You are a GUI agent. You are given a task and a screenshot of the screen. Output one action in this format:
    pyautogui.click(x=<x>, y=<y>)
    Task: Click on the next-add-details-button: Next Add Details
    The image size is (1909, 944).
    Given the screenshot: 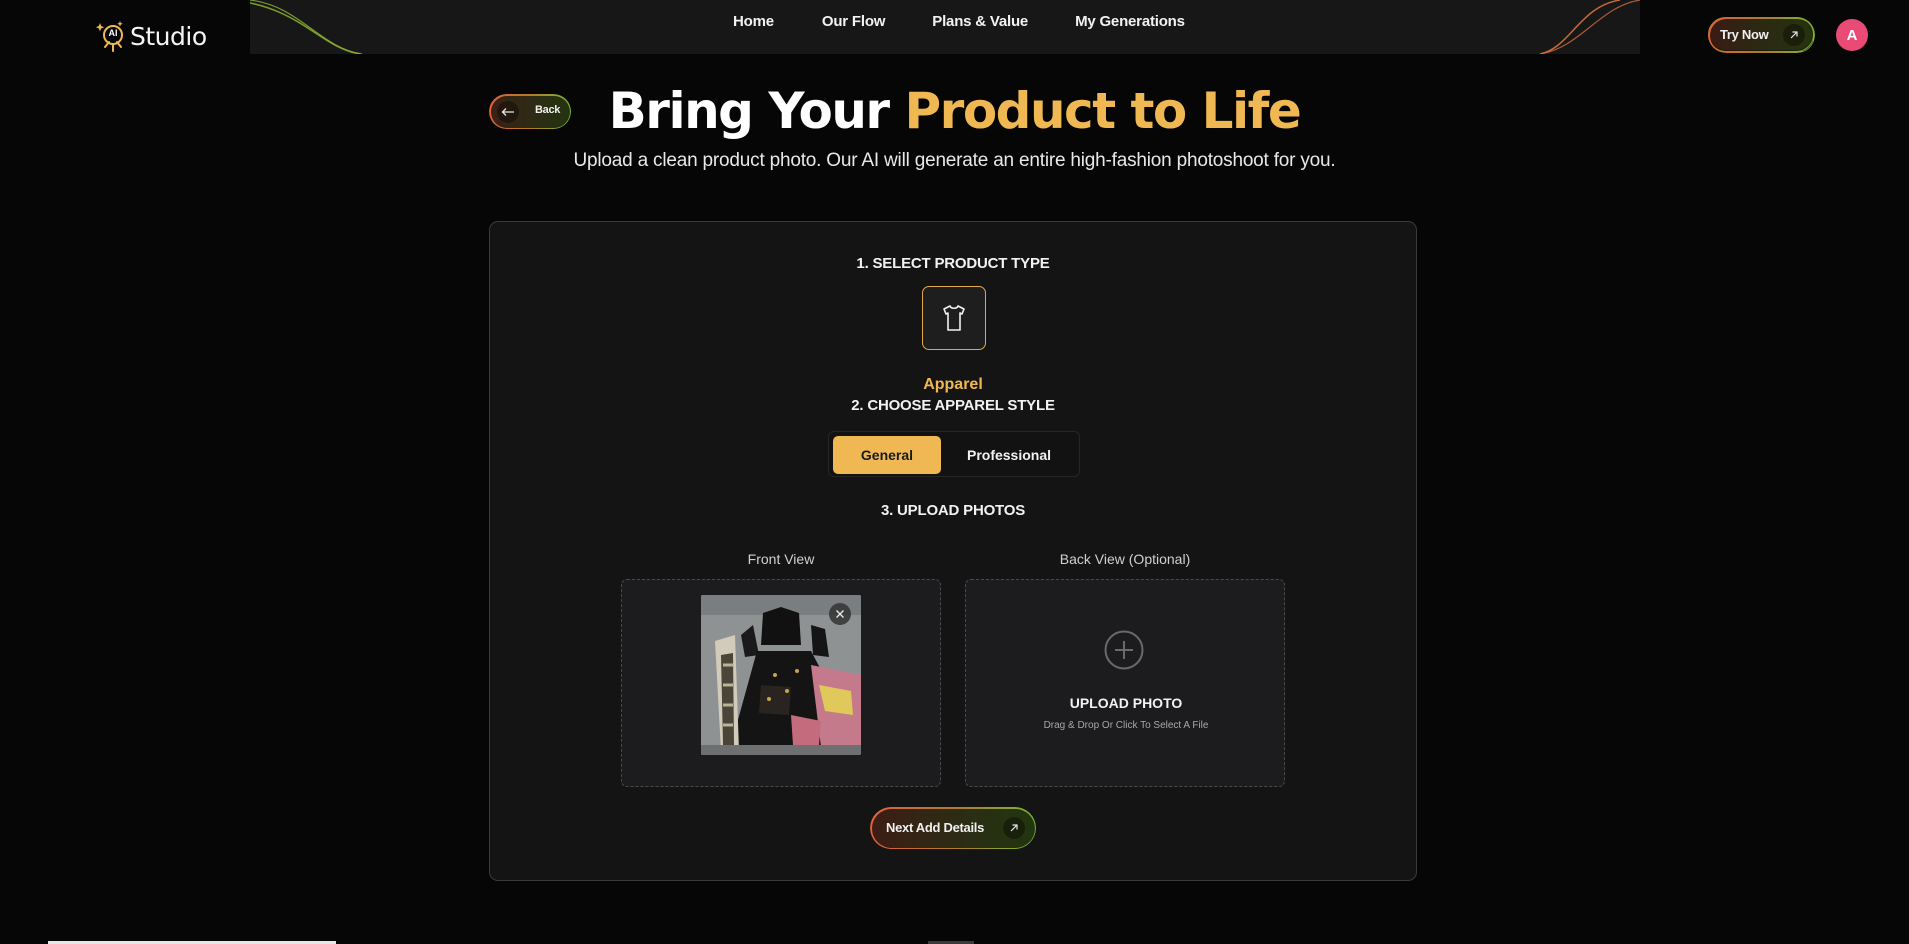 What is the action you would take?
    pyautogui.click(x=953, y=828)
    